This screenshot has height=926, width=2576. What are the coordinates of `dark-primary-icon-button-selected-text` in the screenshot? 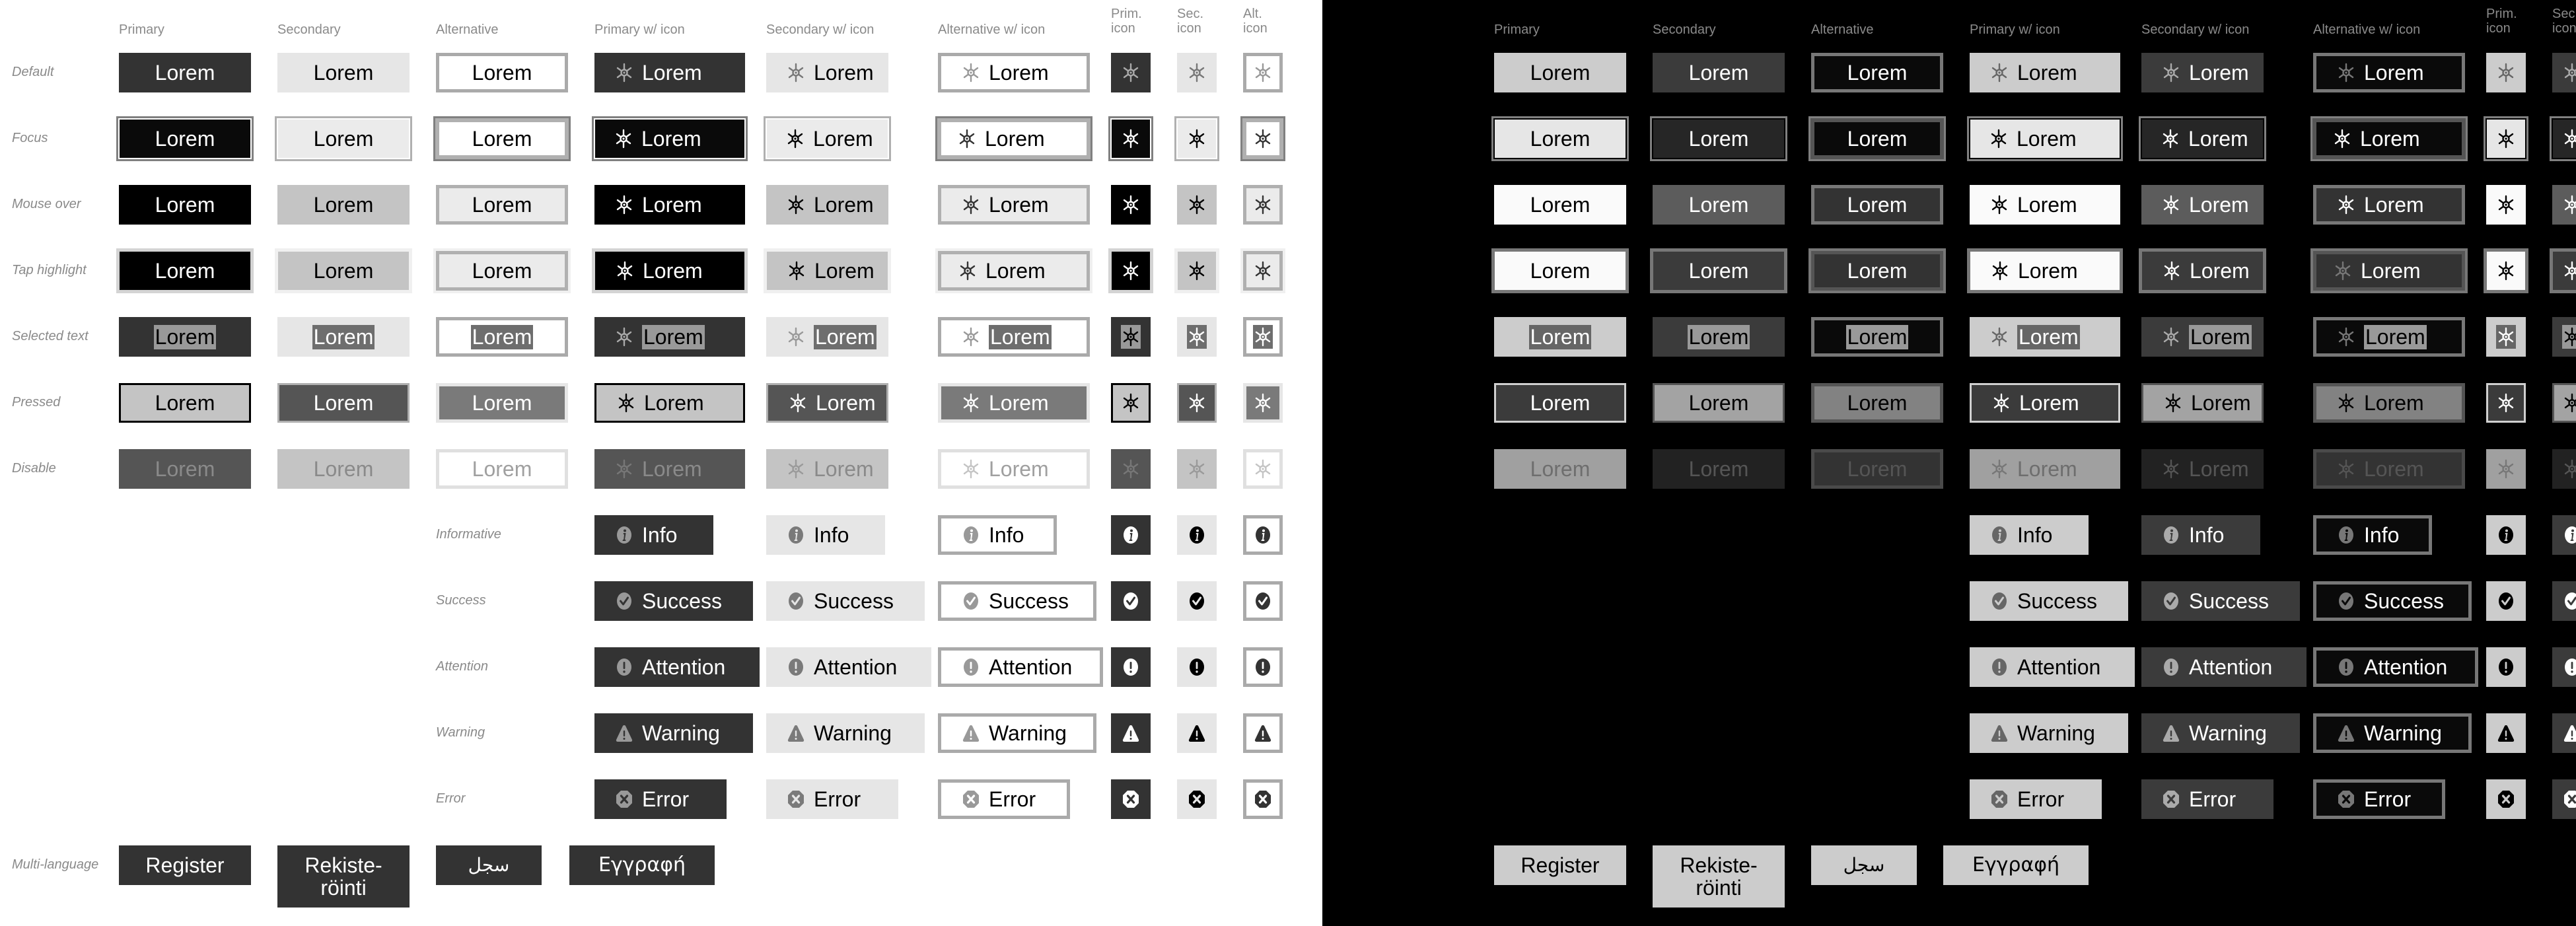 It's located at (2506, 337).